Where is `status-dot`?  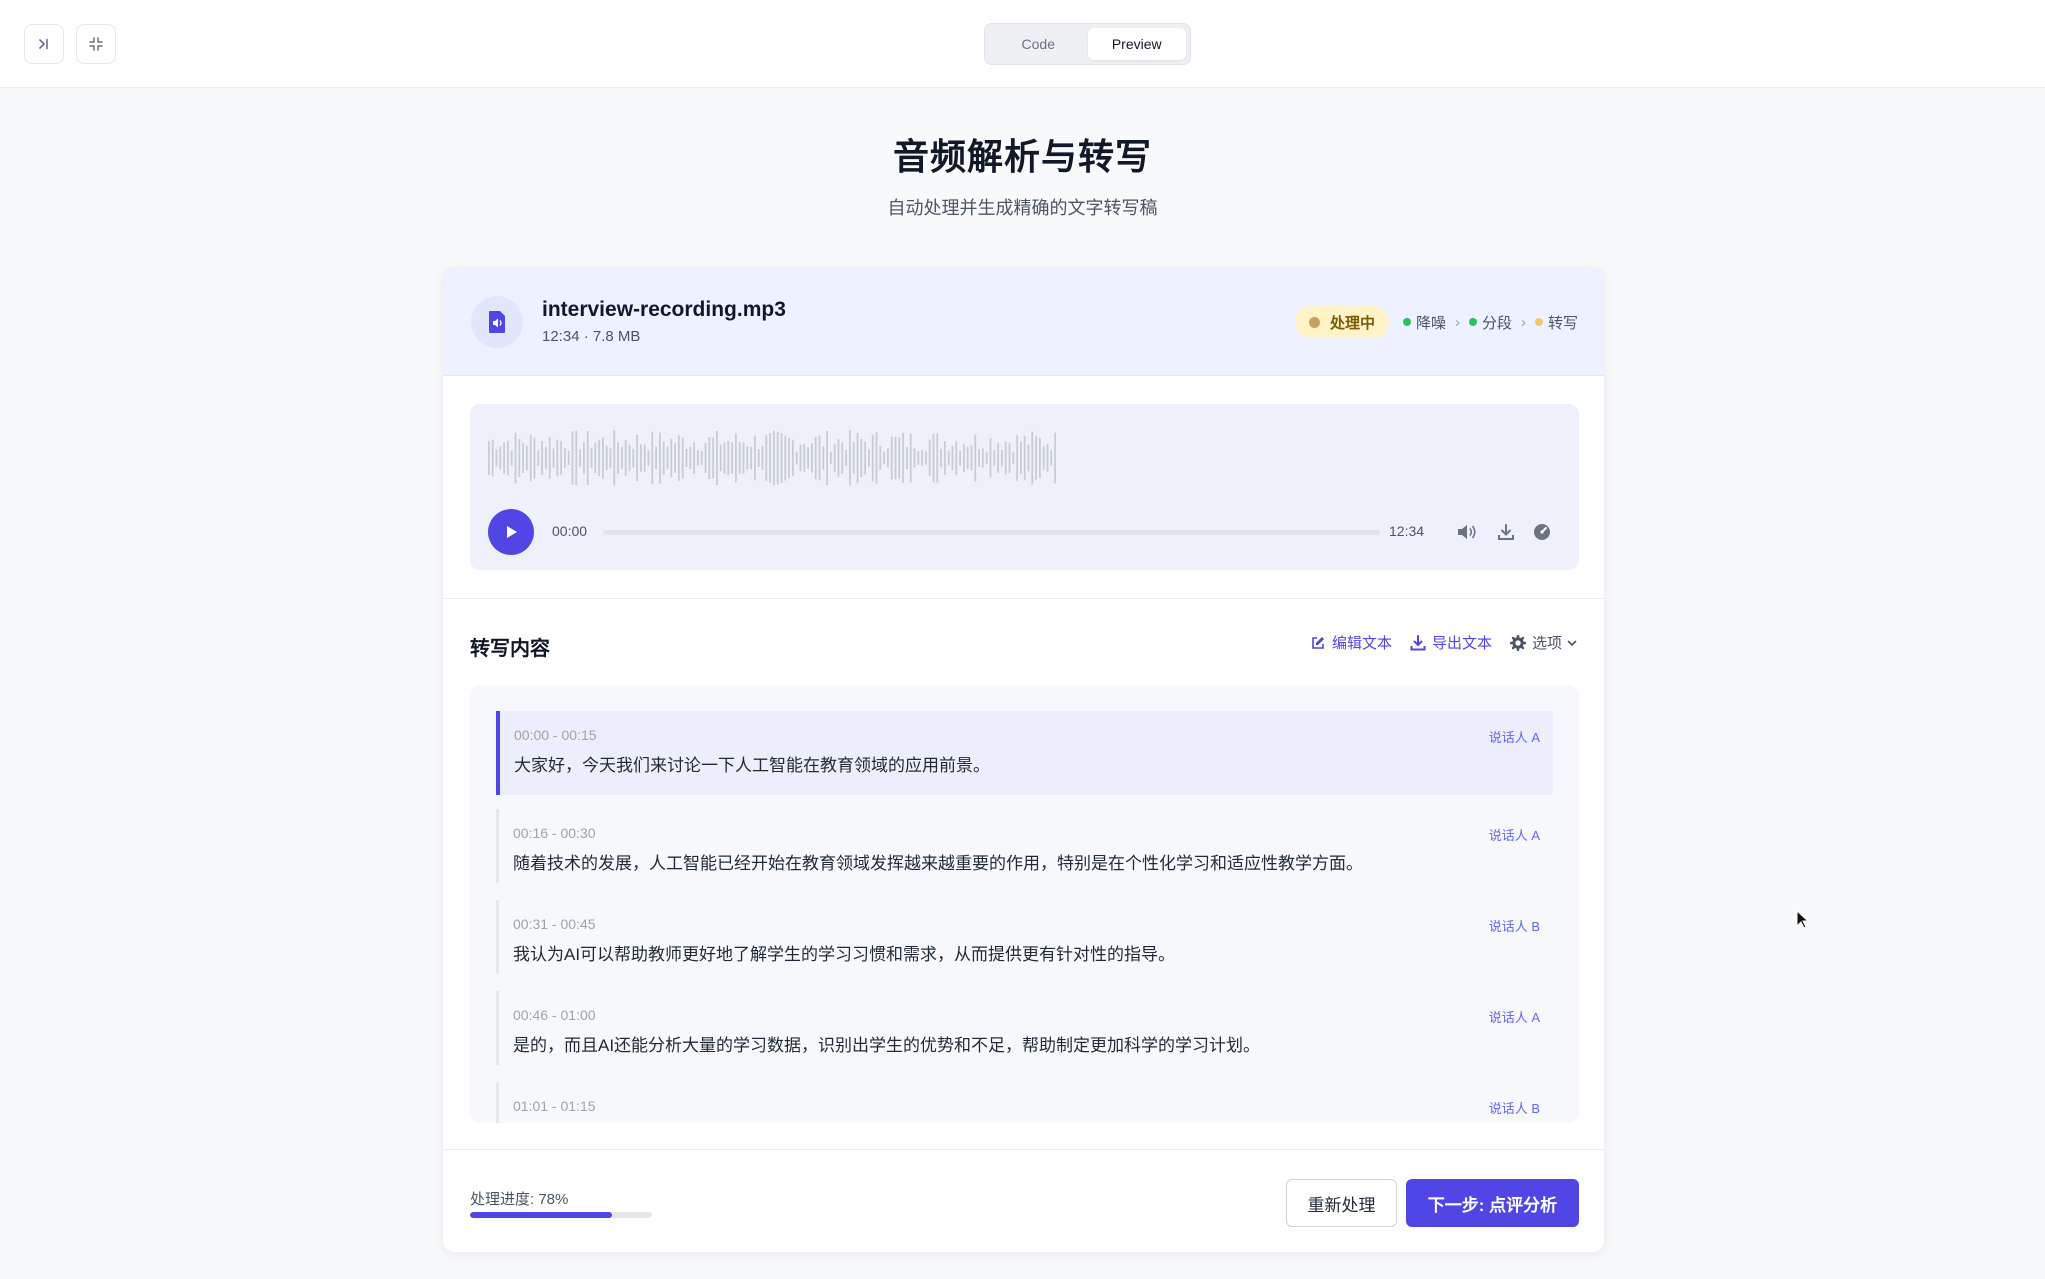 status-dot is located at coordinates (1314, 322).